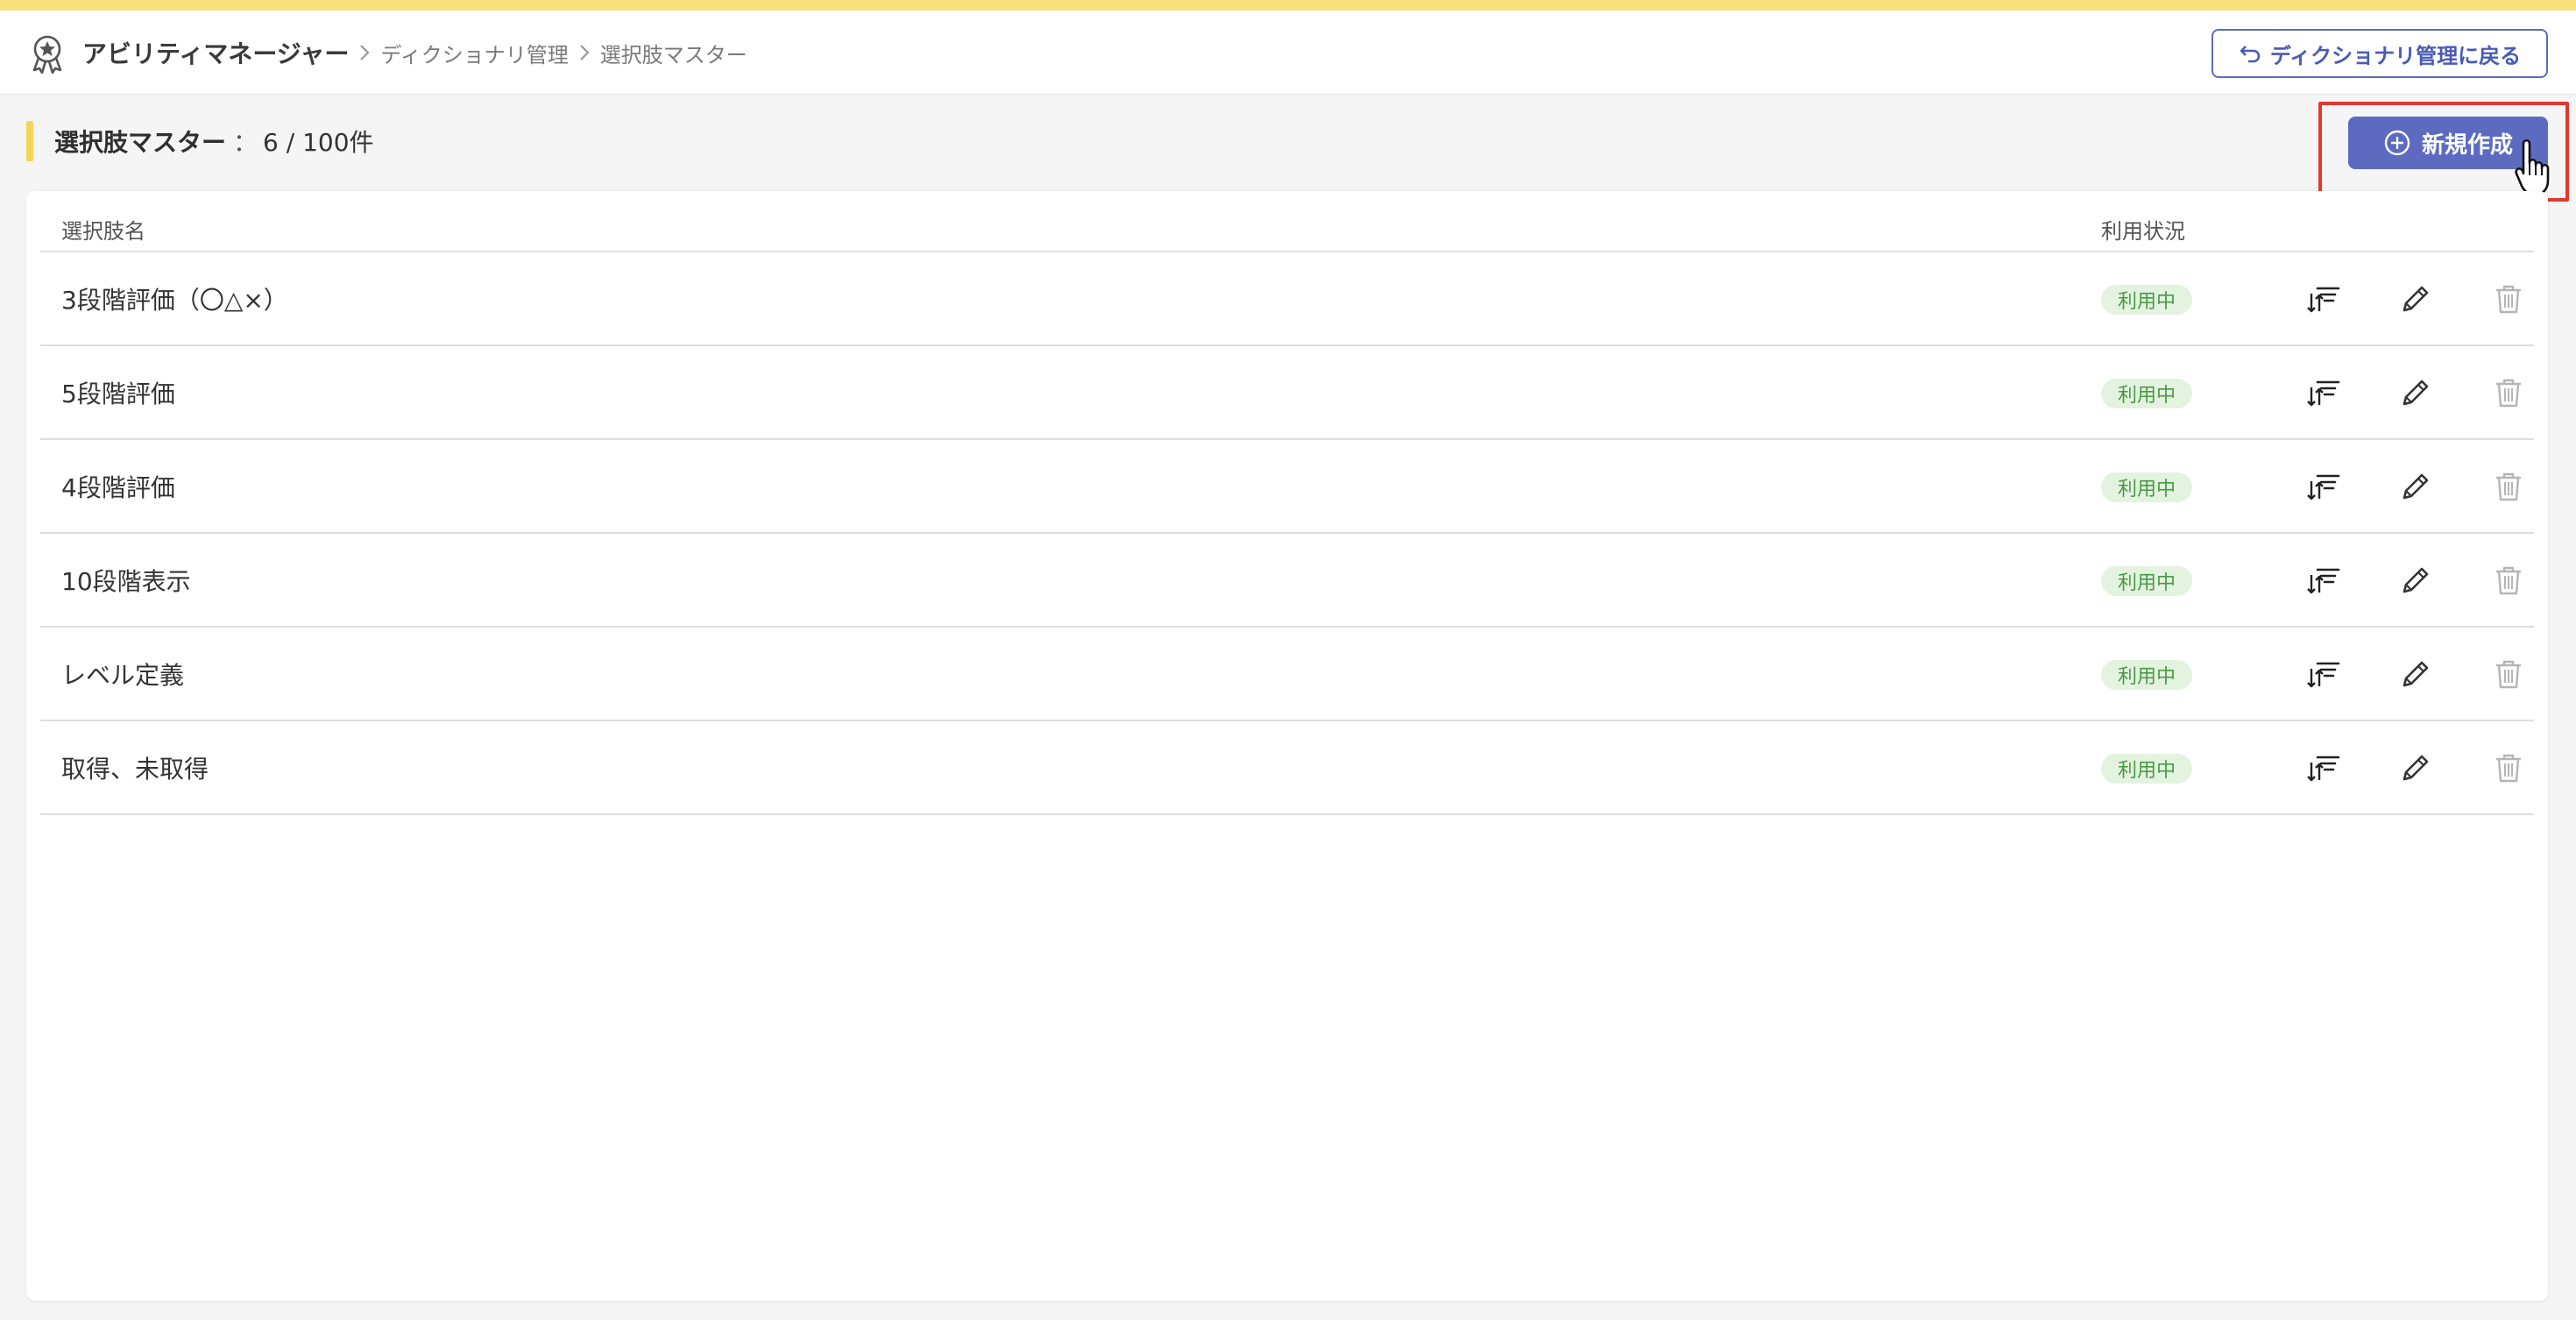 This screenshot has height=1320, width=2576. I want to click on column-header-status: 利用状況, so click(2143, 231).